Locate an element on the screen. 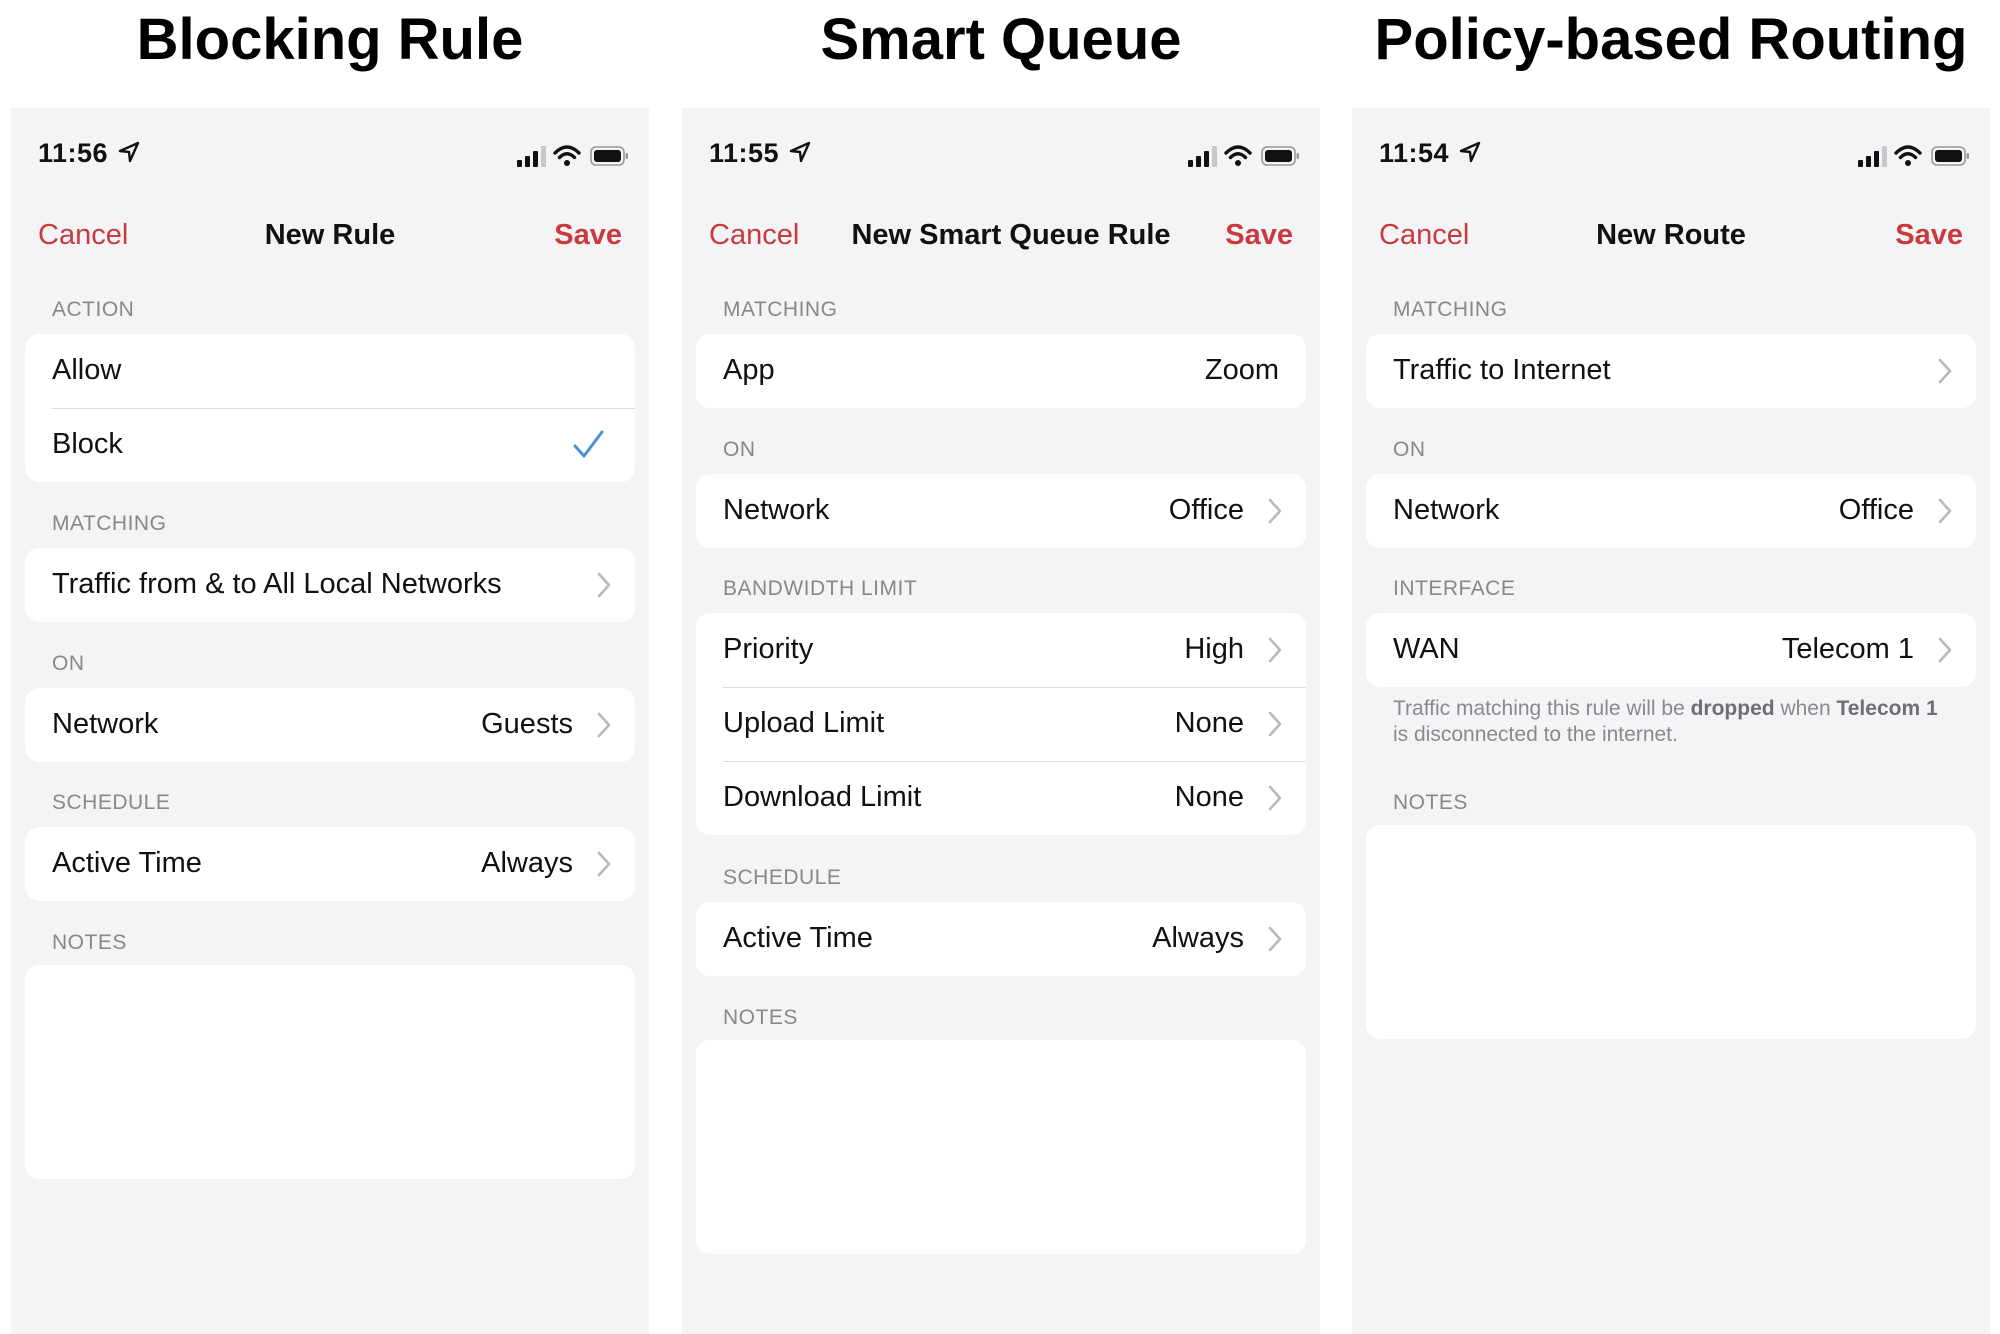  schedule-group: Active Time Always is located at coordinates (330, 864).